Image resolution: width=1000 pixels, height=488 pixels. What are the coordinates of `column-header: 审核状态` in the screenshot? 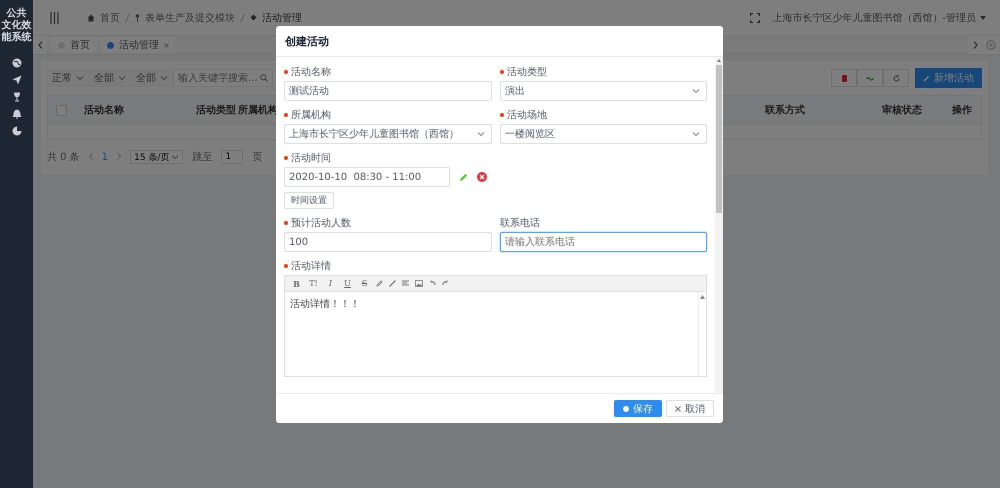 It's located at (902, 110).